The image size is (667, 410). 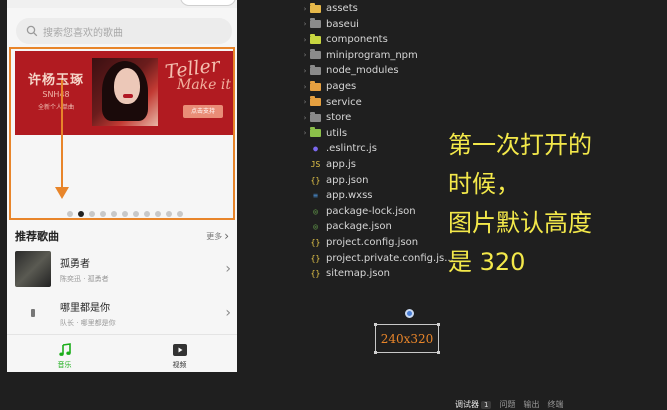 What do you see at coordinates (341, 164) in the screenshot?
I see `file-name: app.js` at bounding box center [341, 164].